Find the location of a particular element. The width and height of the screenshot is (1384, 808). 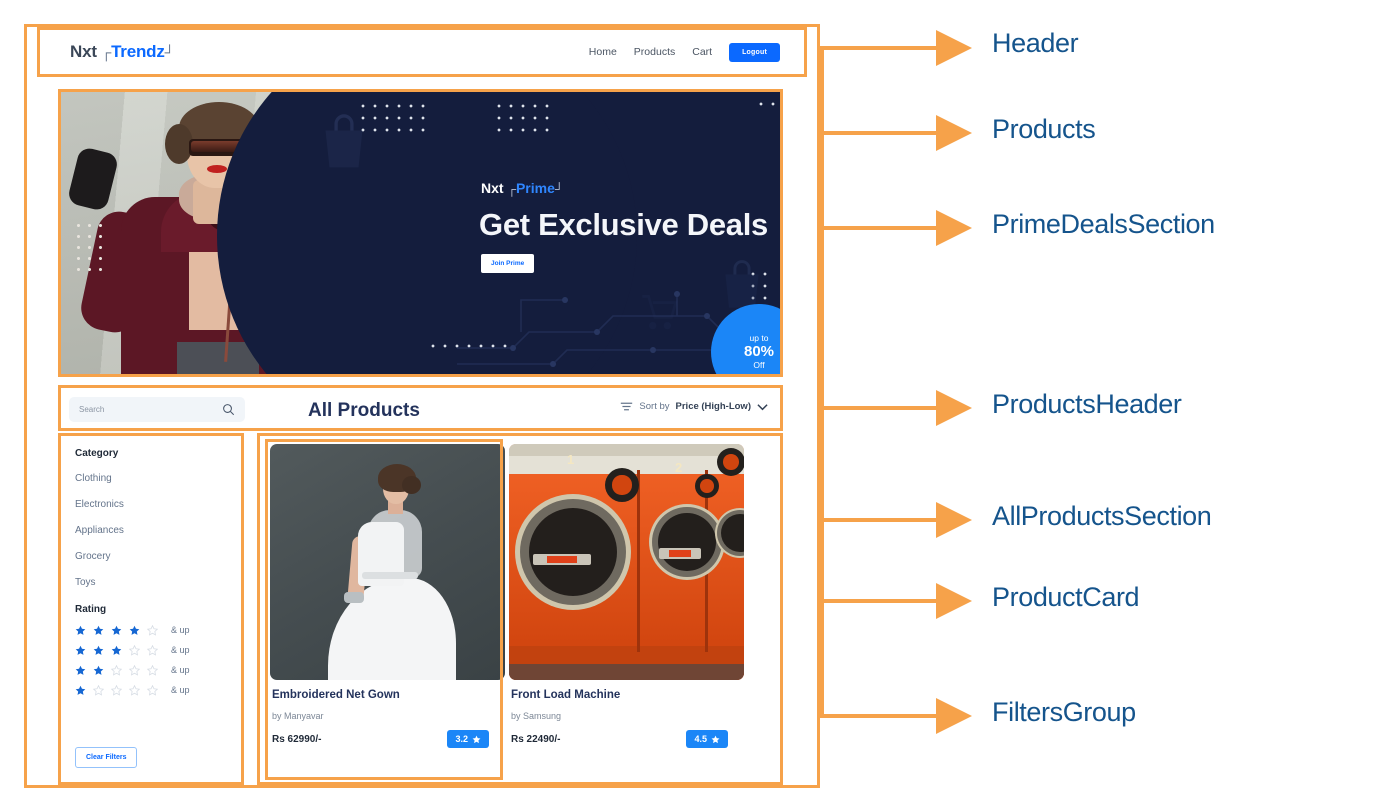

prime-bracket-close: ┘ is located at coordinates (559, 189).